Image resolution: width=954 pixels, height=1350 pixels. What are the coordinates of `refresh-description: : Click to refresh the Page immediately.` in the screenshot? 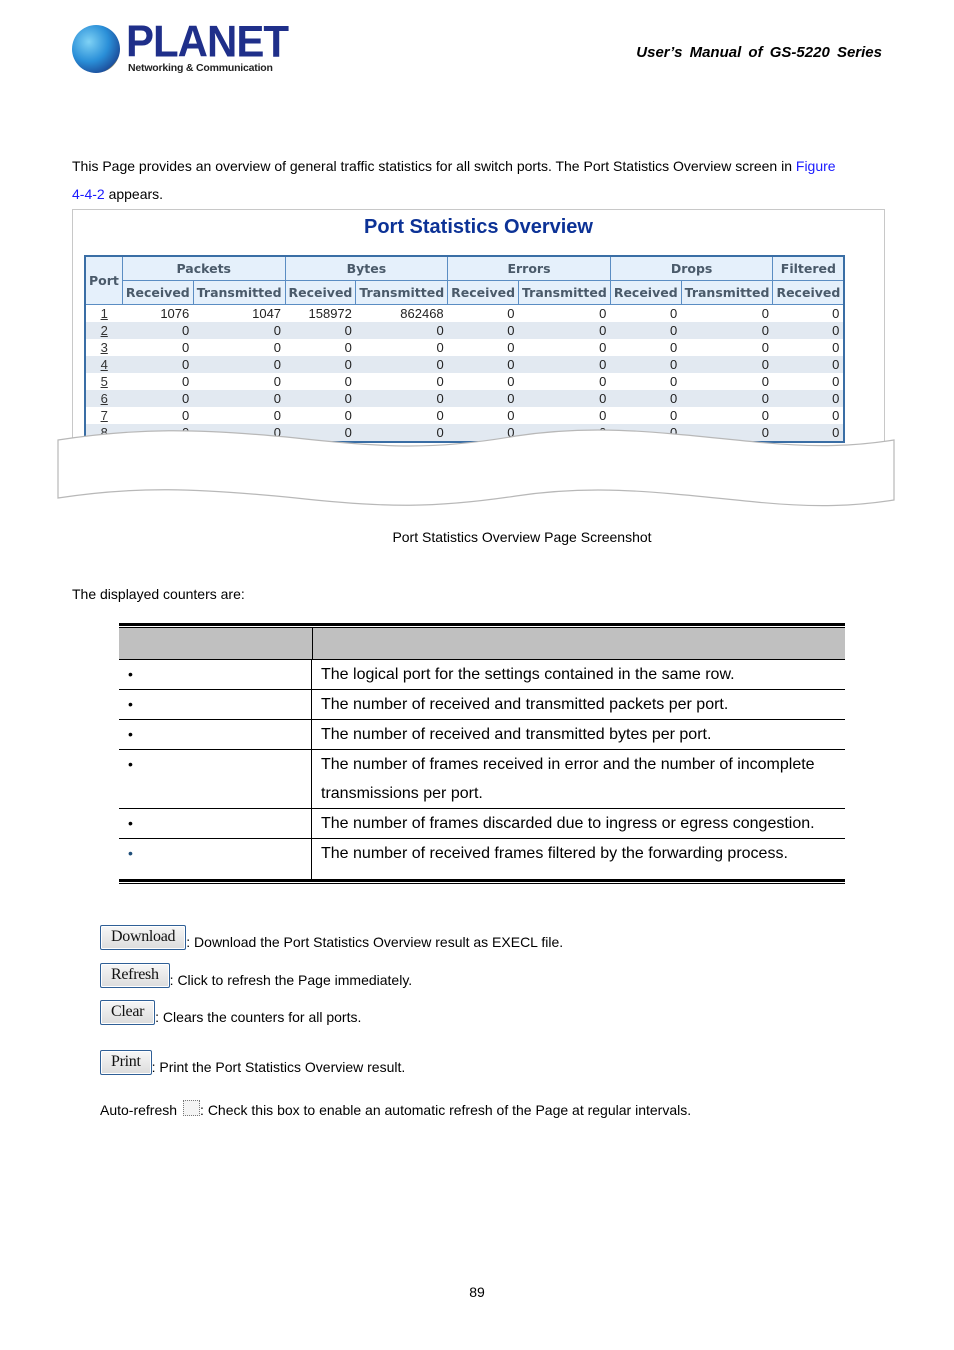 It's located at (291, 980).